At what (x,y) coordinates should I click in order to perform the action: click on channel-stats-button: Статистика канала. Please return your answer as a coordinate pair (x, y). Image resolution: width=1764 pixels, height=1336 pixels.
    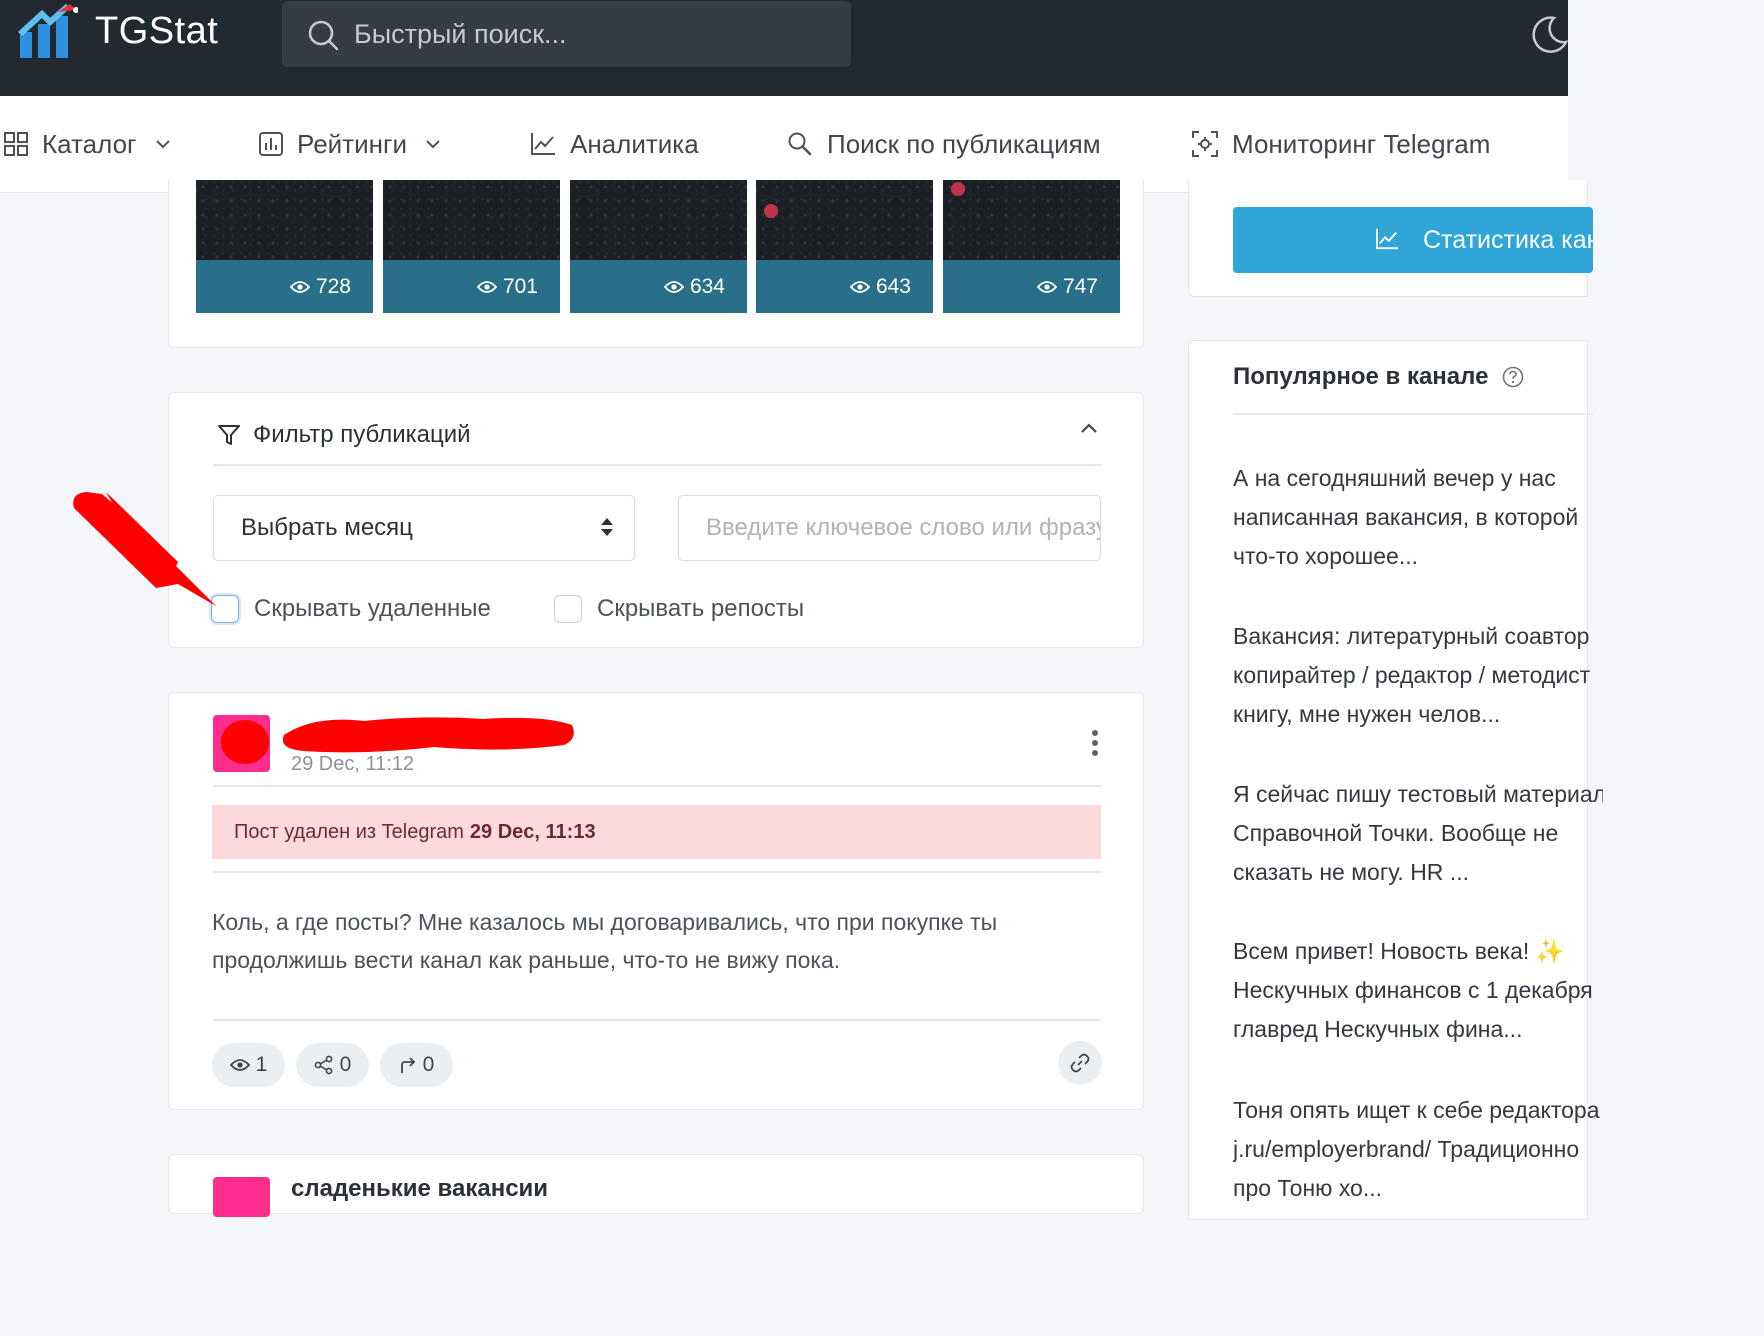
    Looking at the image, I should click on (1413, 240).